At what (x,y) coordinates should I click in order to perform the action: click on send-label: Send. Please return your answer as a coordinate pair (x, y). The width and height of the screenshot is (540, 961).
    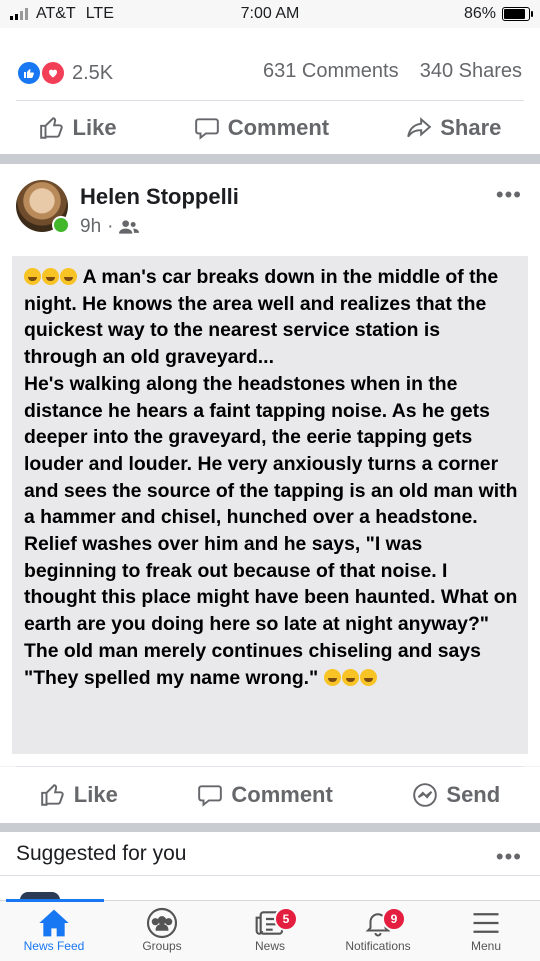
    Looking at the image, I should click on (473, 794).